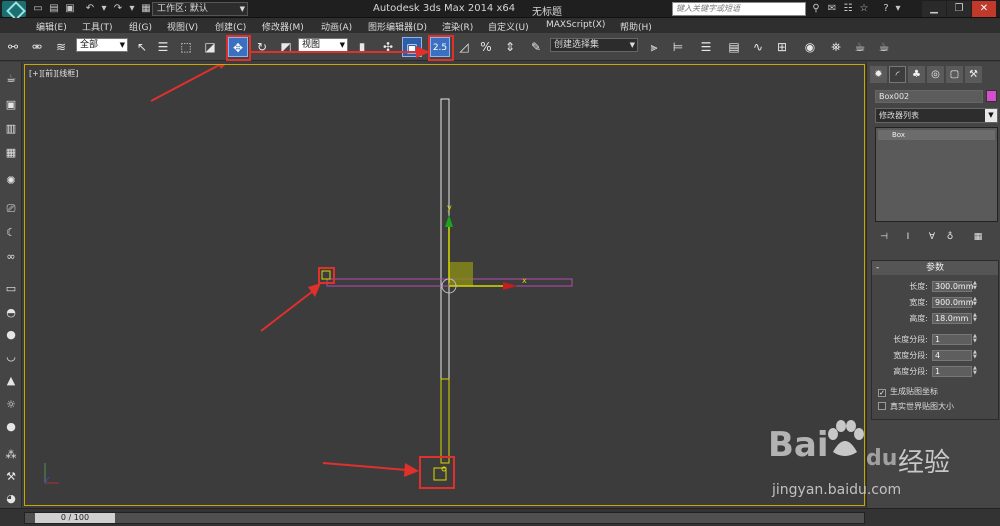 Image resolution: width=1000 pixels, height=526 pixels. I want to click on create-tab-icon: ✹, so click(878, 74).